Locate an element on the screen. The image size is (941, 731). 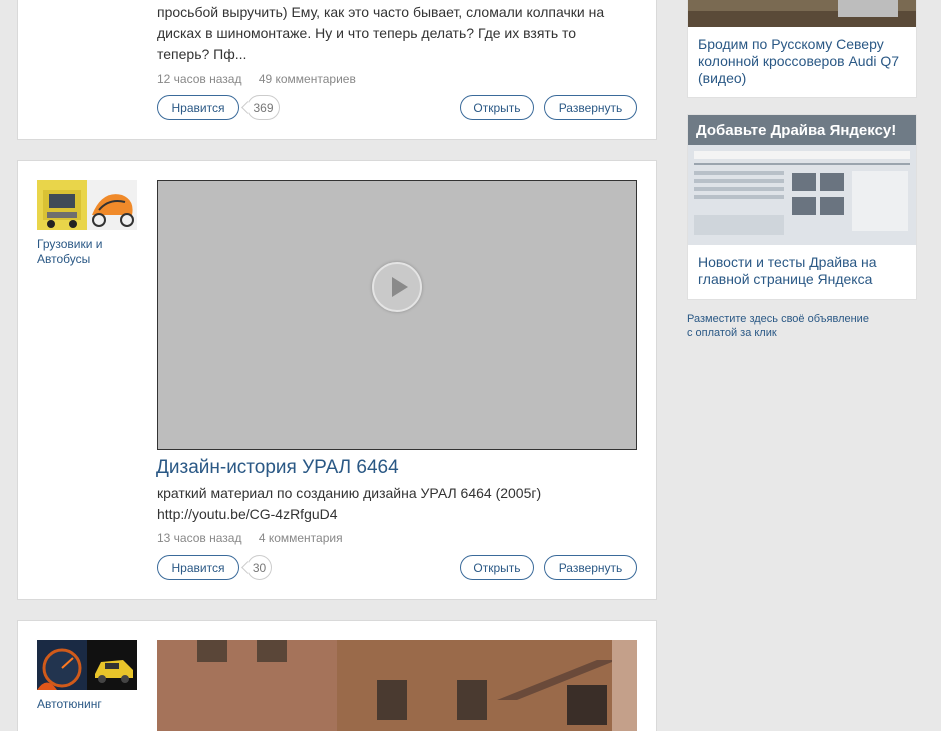
ad-image is located at coordinates (802, 13).